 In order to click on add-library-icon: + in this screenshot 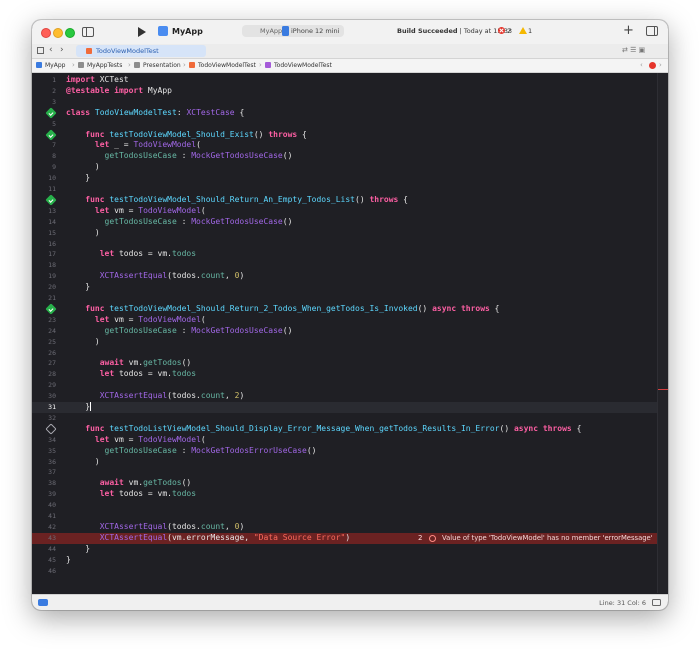, I will do `click(628, 30)`.